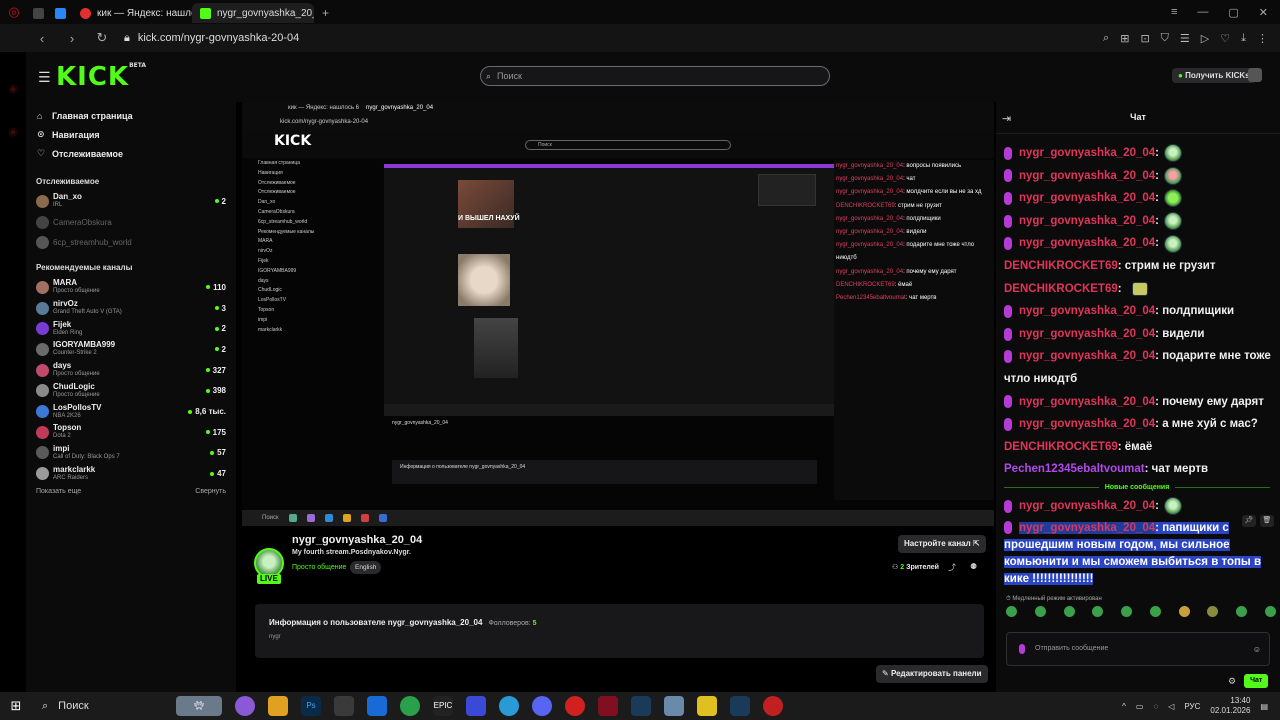  What do you see at coordinates (1165, 38) in the screenshot?
I see `shield-icon: ⛉` at bounding box center [1165, 38].